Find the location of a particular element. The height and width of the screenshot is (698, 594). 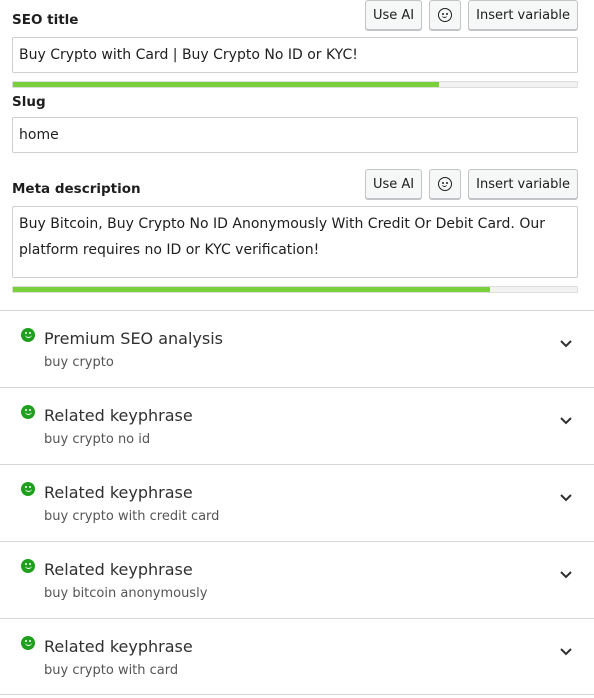

seo-title-progress-bar is located at coordinates (295, 84).